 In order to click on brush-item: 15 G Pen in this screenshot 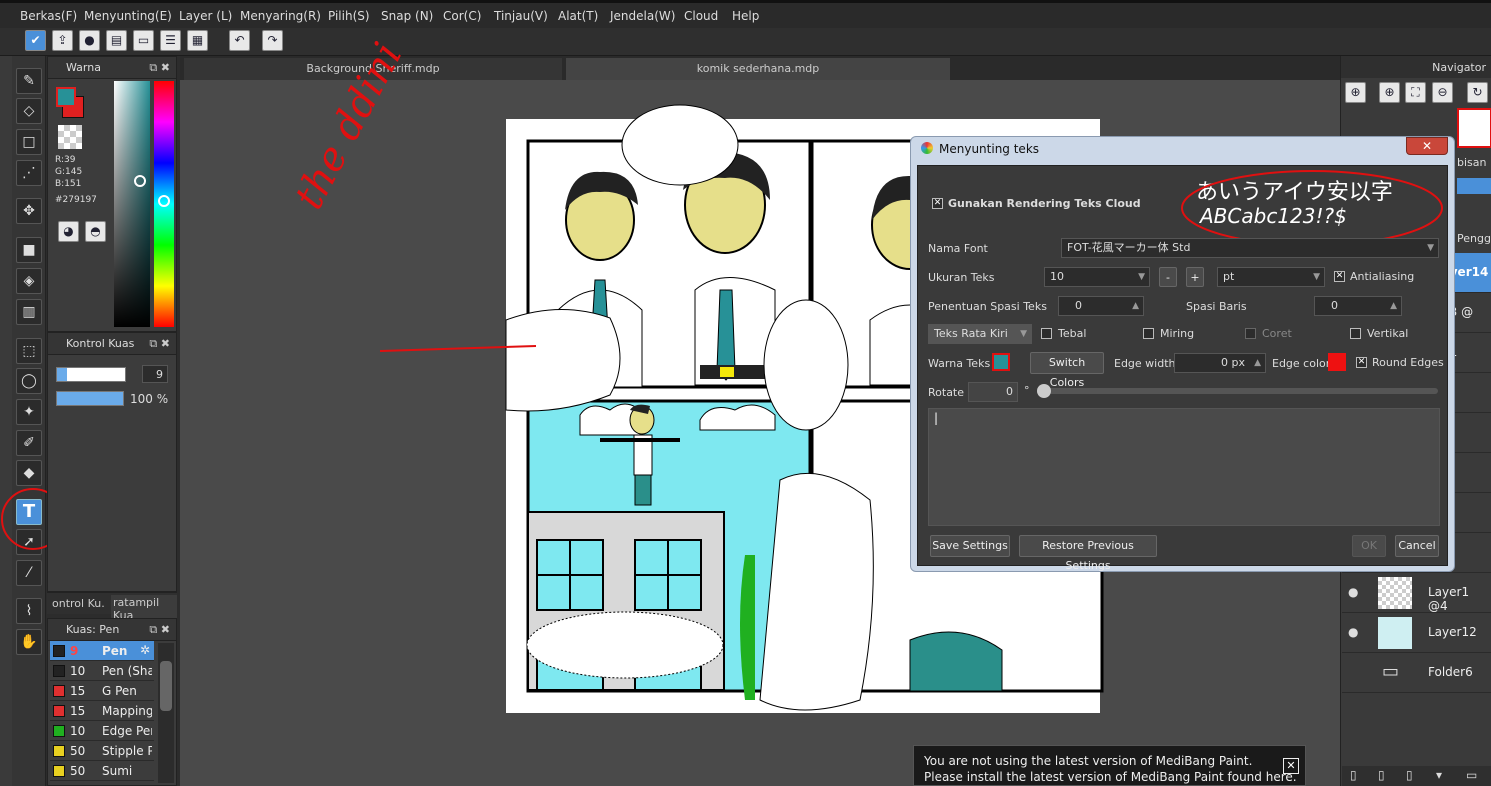, I will do `click(102, 691)`.